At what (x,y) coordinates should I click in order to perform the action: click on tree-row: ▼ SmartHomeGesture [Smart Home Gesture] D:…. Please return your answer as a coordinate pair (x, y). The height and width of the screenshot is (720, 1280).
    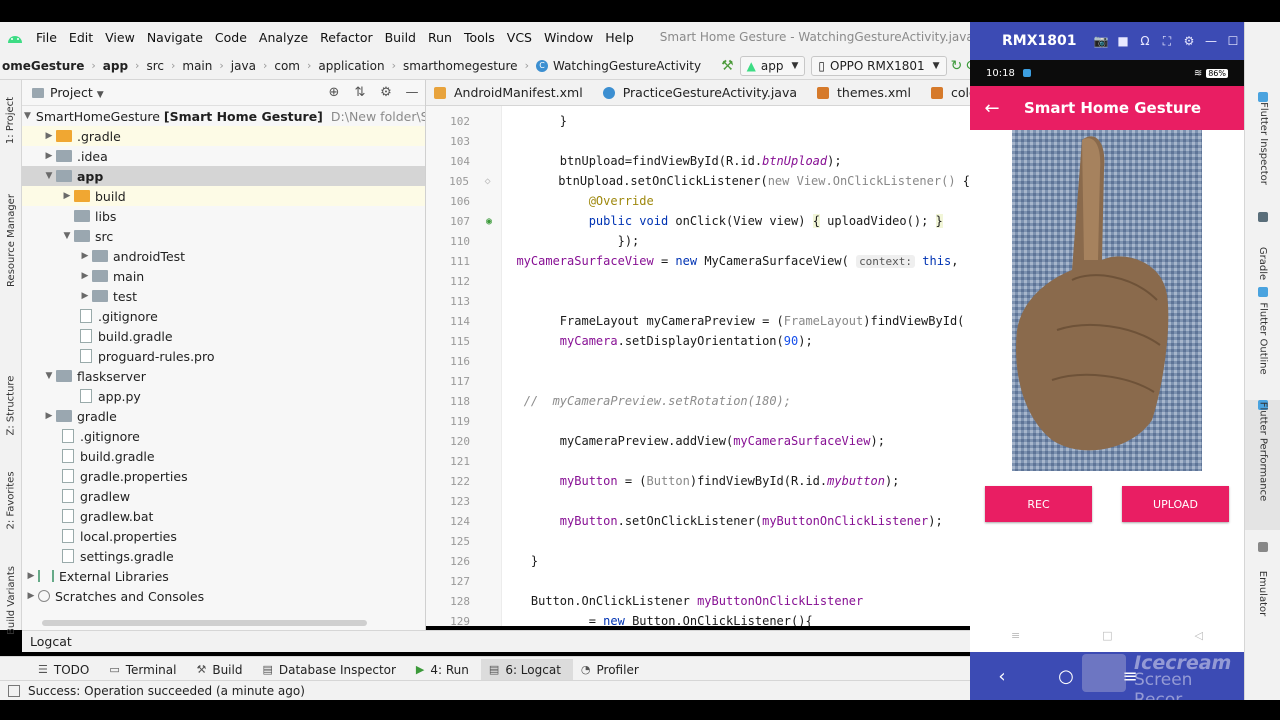
    Looking at the image, I should click on (223, 116).